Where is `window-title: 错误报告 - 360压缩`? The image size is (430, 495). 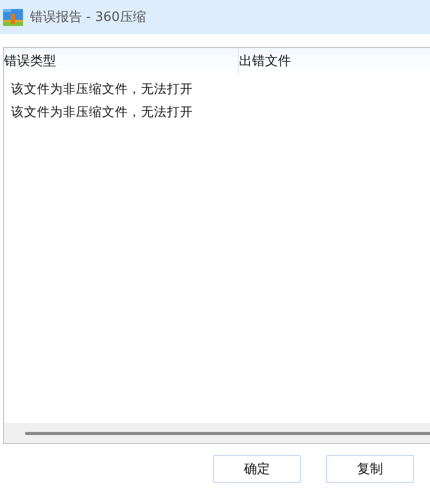 window-title: 错误报告 - 360压缩 is located at coordinates (88, 17).